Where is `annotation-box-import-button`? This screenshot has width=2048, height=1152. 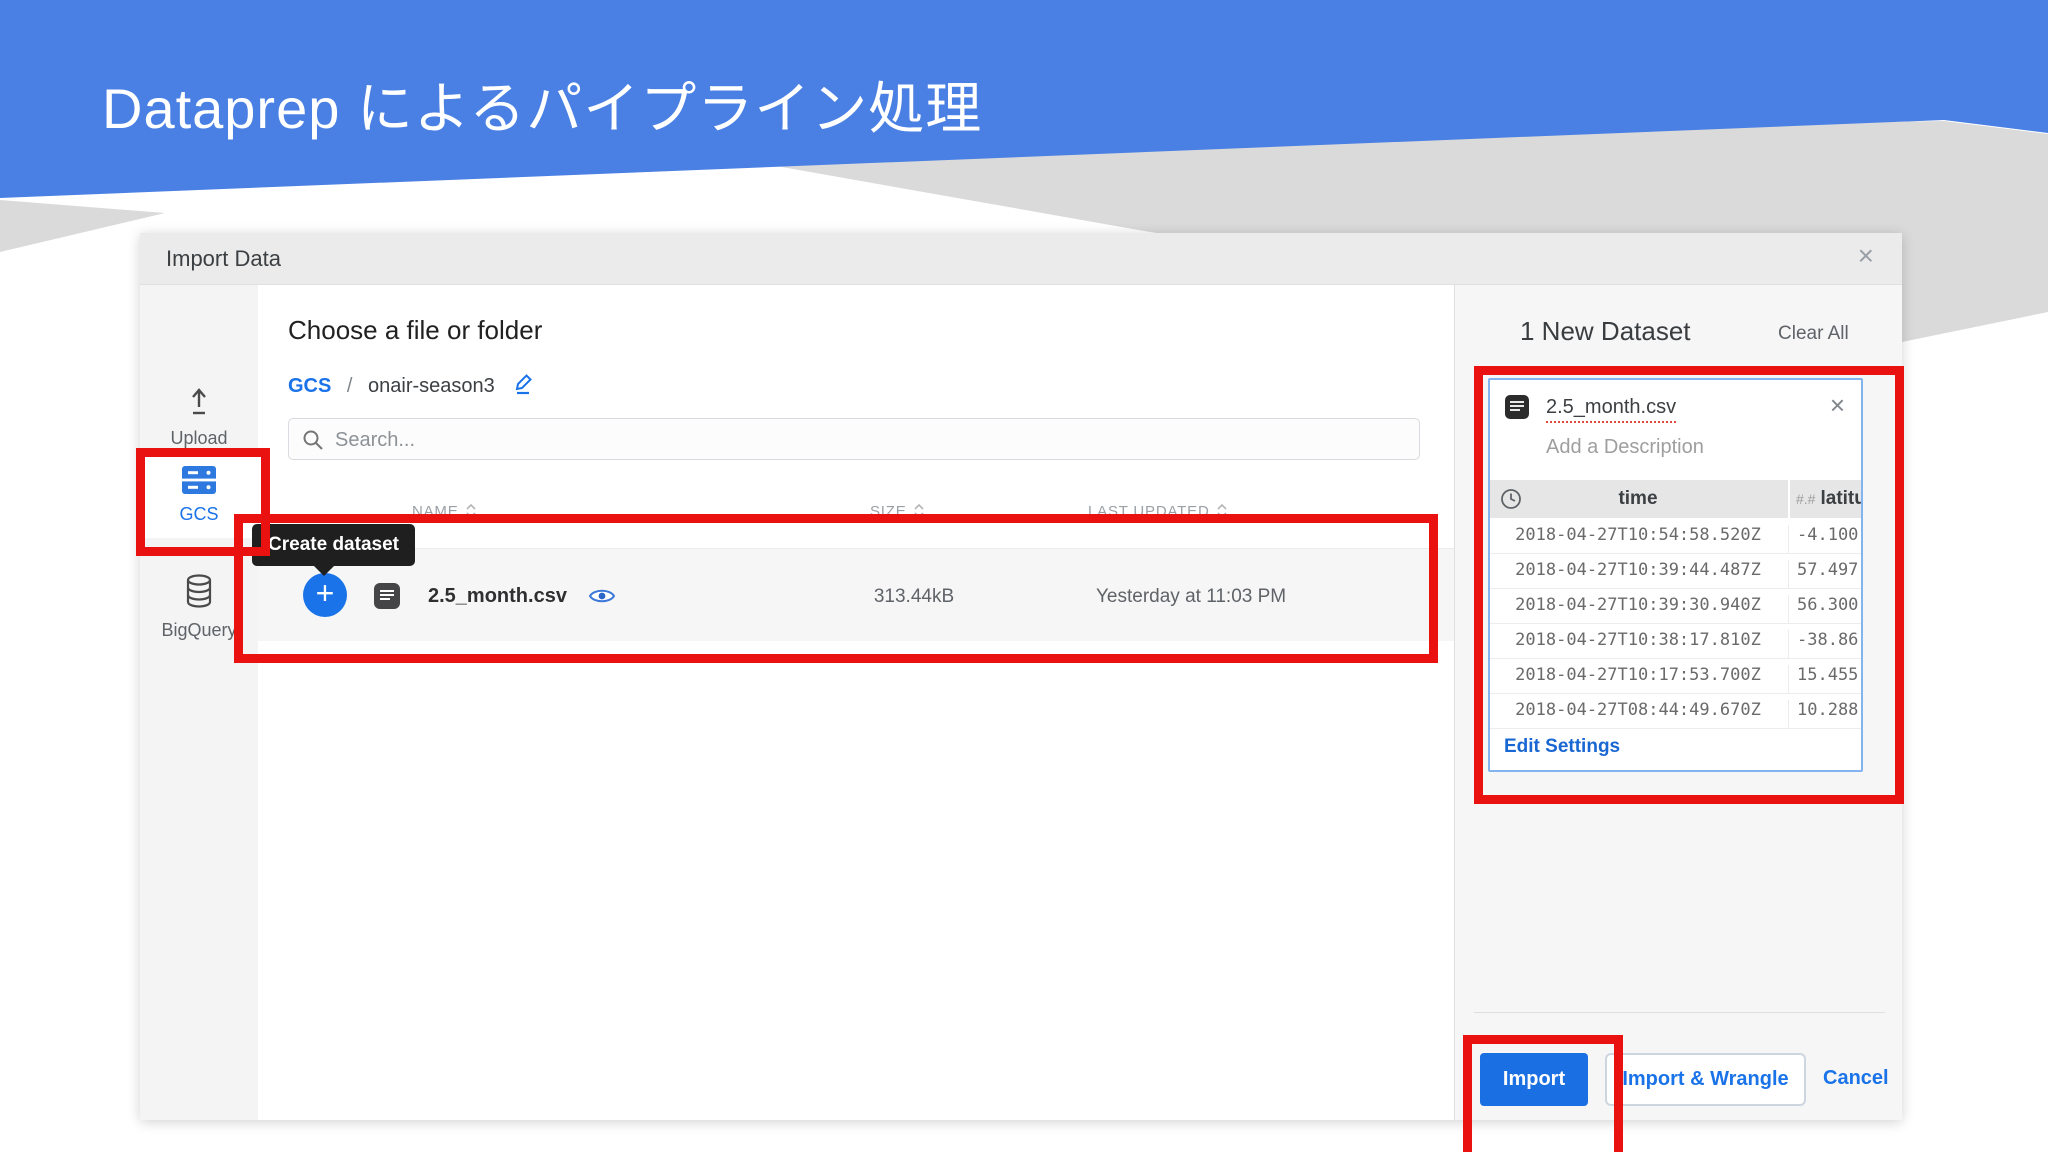 annotation-box-import-button is located at coordinates (1543, 1093).